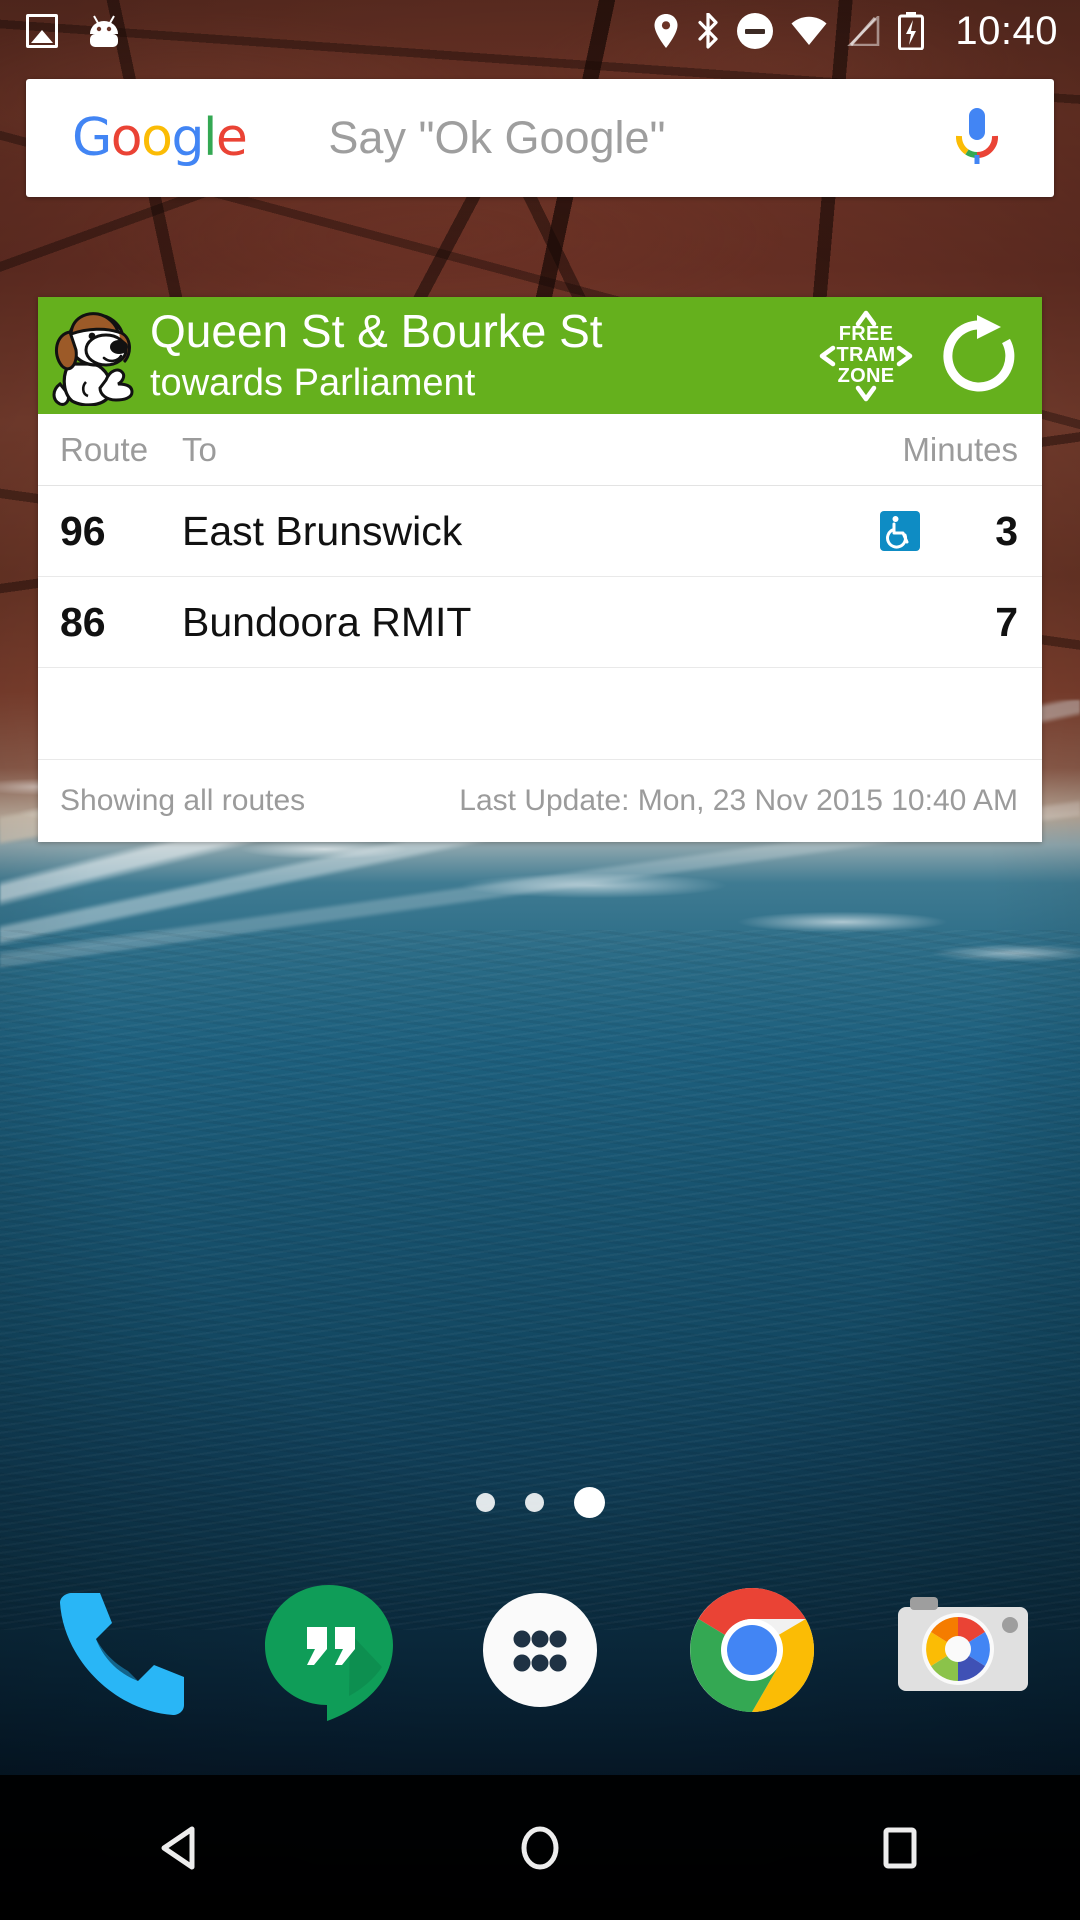  I want to click on google-logo-letter-1: o, so click(126, 138).